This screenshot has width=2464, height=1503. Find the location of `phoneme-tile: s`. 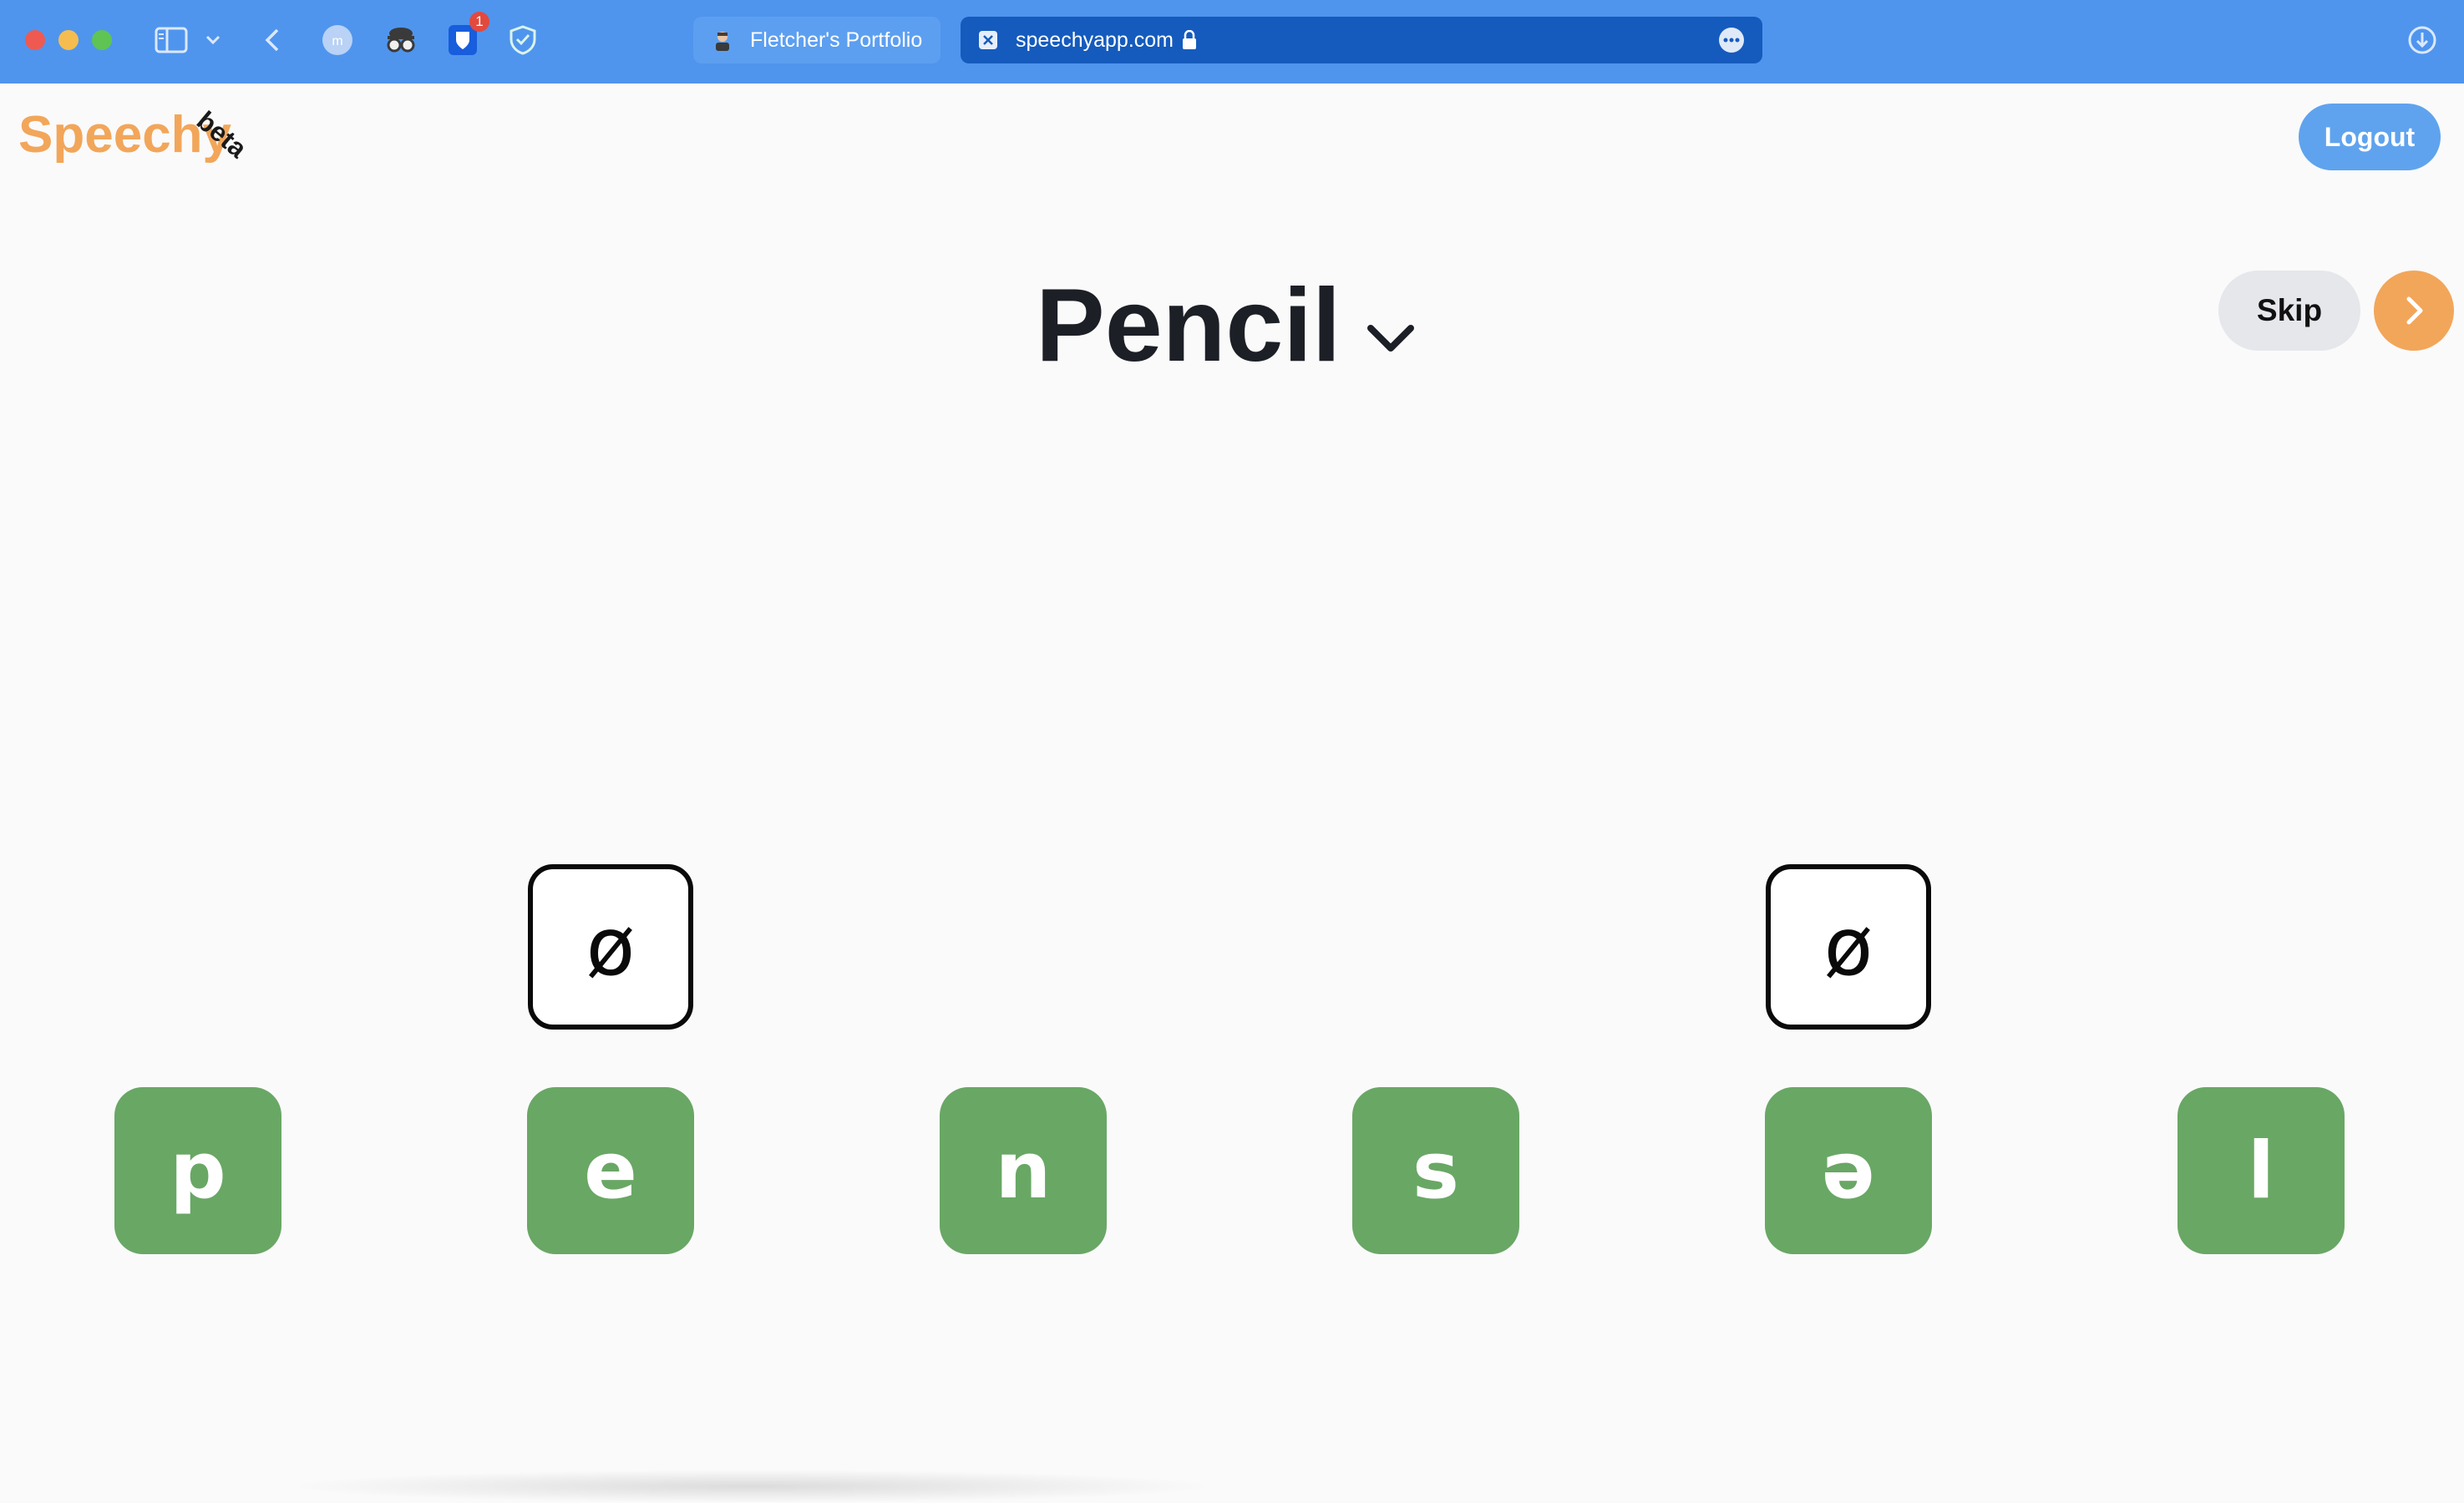

phoneme-tile: s is located at coordinates (1435, 1170).